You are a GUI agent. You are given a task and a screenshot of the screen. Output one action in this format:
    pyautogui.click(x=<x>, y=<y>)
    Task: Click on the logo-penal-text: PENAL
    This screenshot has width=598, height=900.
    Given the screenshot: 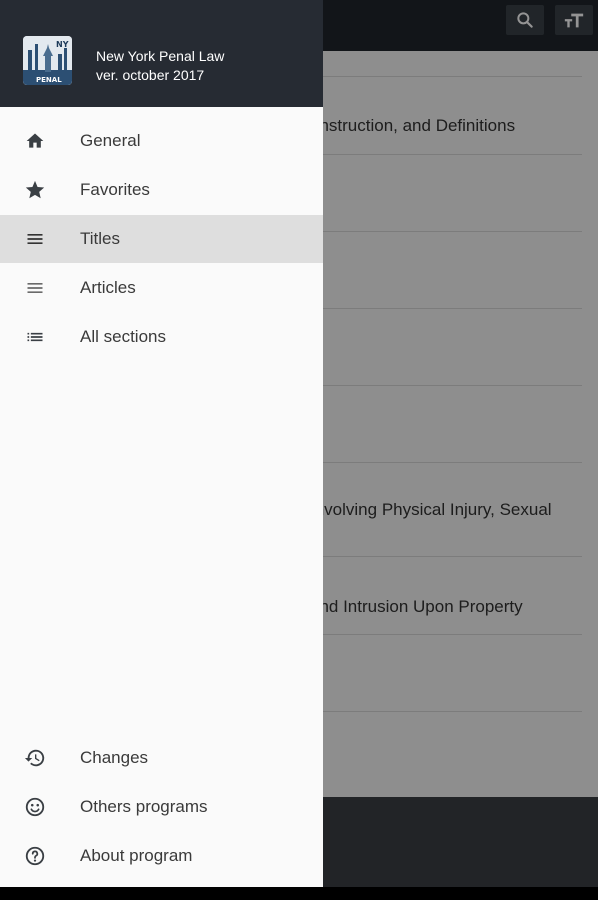 What is the action you would take?
    pyautogui.click(x=49, y=80)
    